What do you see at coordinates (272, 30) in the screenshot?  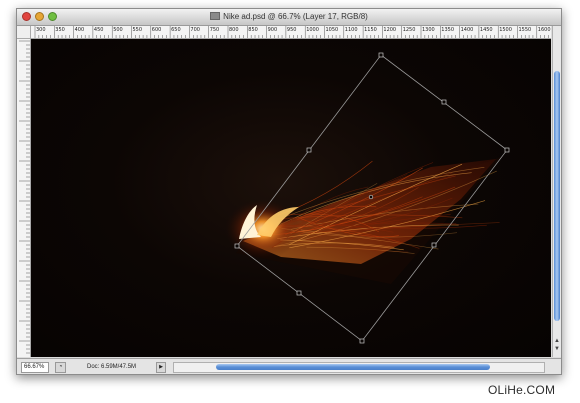 I see `ruler-tick-label: 900` at bounding box center [272, 30].